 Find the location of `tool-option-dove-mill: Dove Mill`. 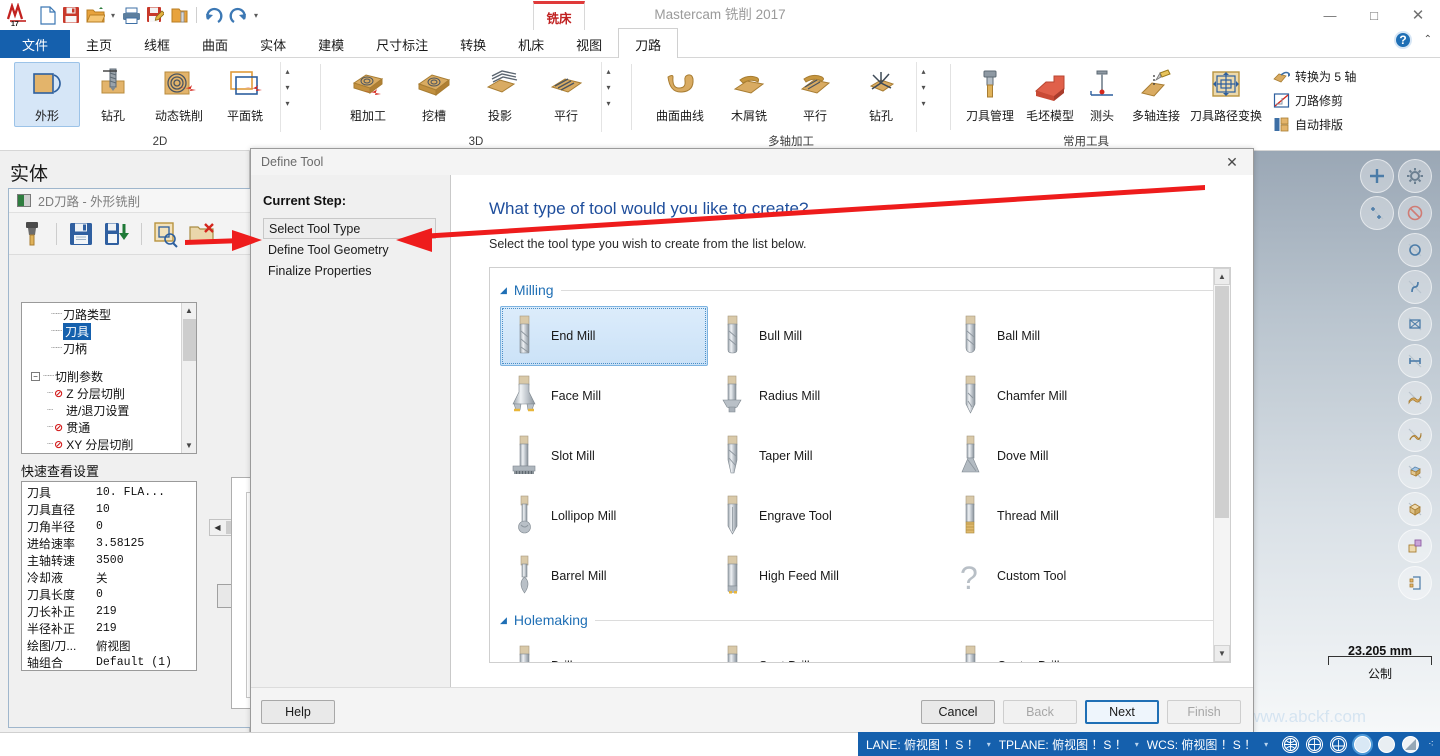

tool-option-dove-mill: Dove Mill is located at coordinates (1065, 456).